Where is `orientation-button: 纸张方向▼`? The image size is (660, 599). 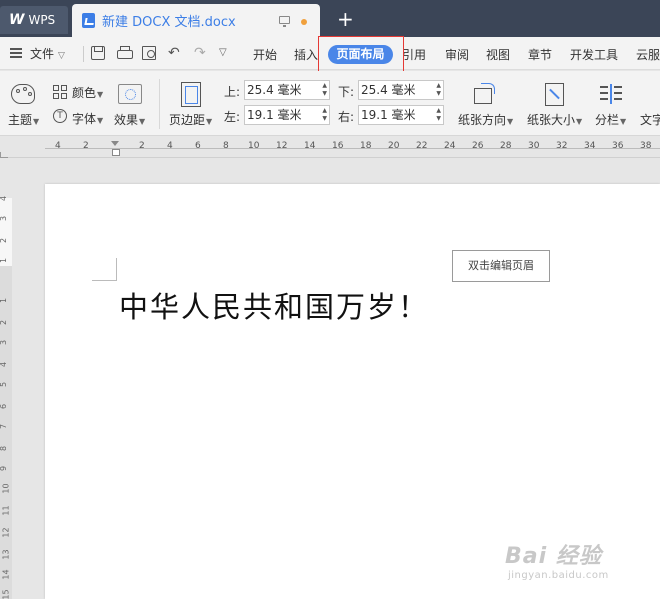
orientation-button: 纸张方向▼ is located at coordinates (485, 119).